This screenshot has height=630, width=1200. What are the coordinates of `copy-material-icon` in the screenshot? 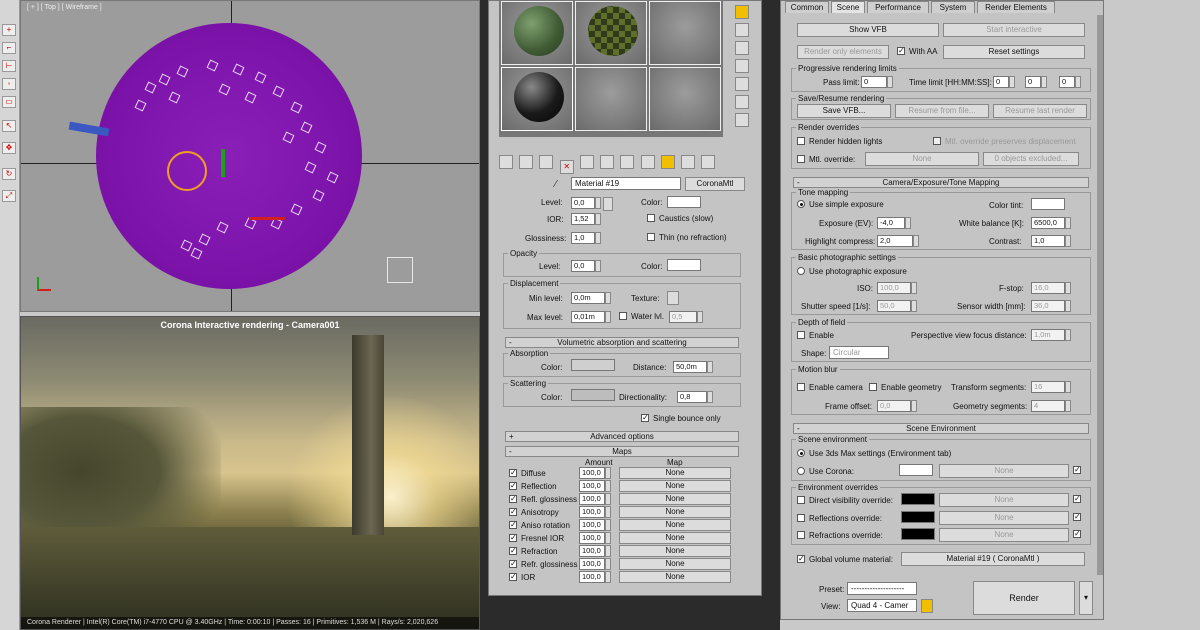 It's located at (586, 162).